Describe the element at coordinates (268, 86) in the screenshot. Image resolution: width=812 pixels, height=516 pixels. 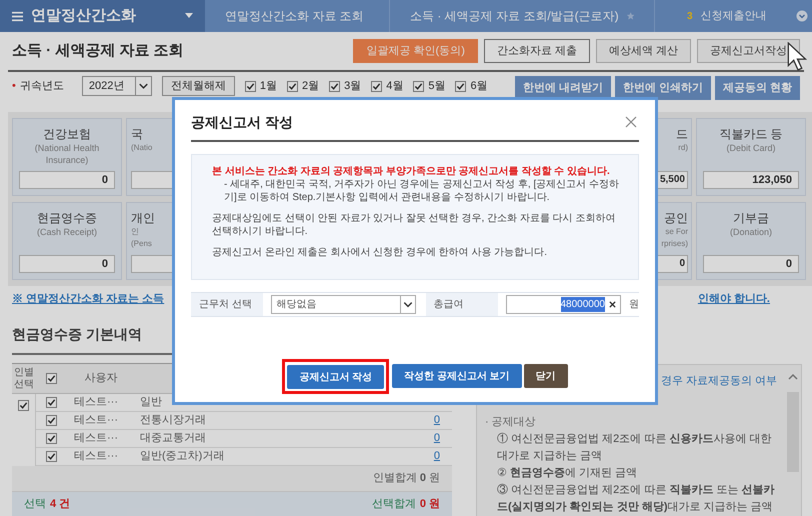
I see `month-label: 1월` at that location.